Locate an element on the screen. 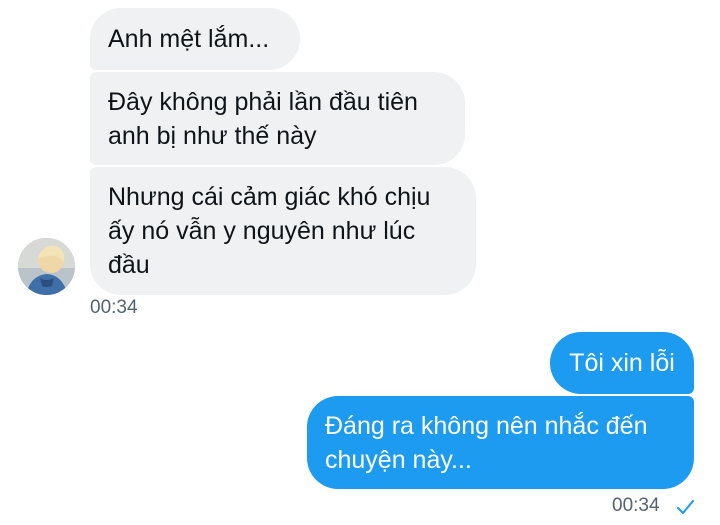 The width and height of the screenshot is (720, 525). outgoing-message: Tôi xin lỗi is located at coordinates (622, 363).